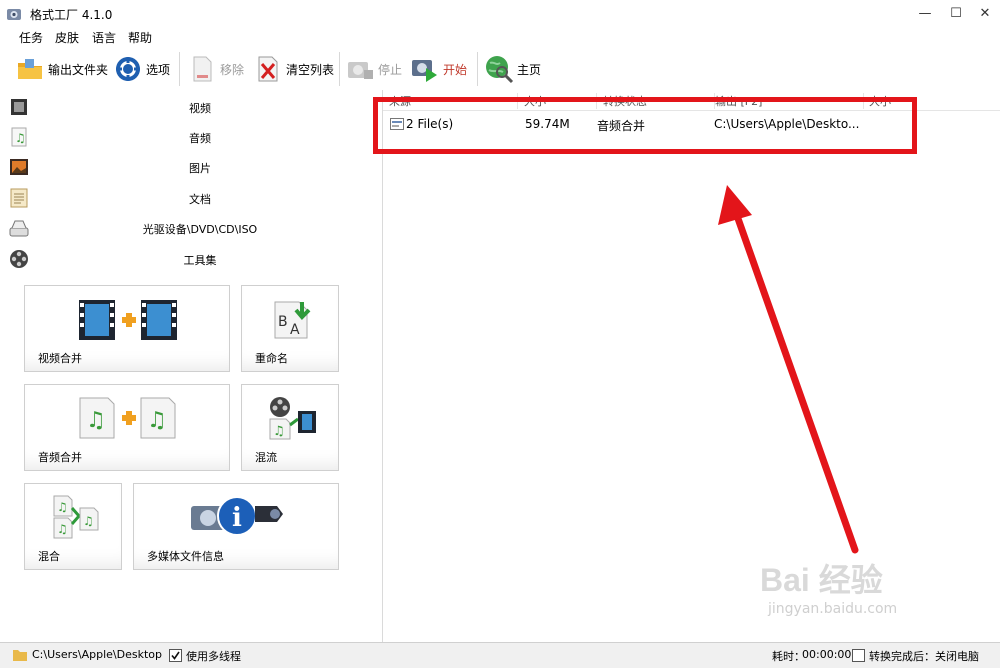 The width and height of the screenshot is (1000, 668). What do you see at coordinates (833, 609) in the screenshot?
I see `watermark-url: jingyan.baidu.com` at bounding box center [833, 609].